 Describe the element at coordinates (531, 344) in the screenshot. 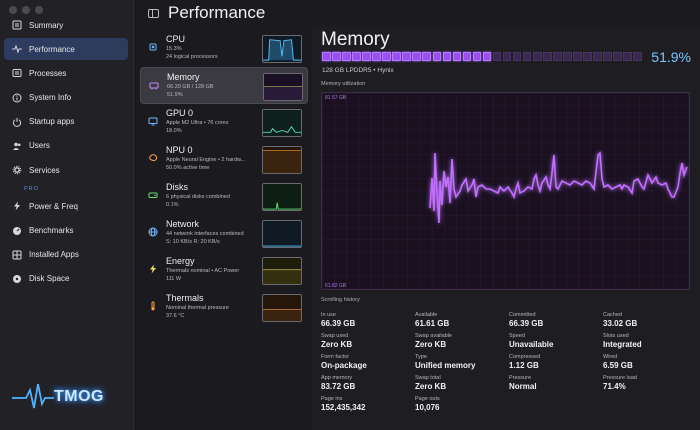

I see `stat-value: Unavailable` at that location.